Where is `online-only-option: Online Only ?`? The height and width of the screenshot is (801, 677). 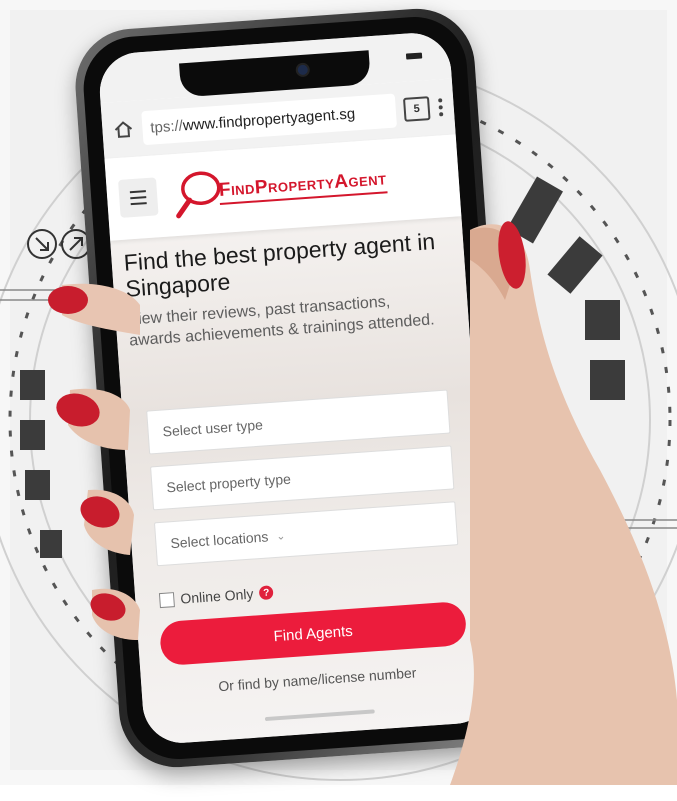 online-only-option: Online Only ? is located at coordinates (216, 596).